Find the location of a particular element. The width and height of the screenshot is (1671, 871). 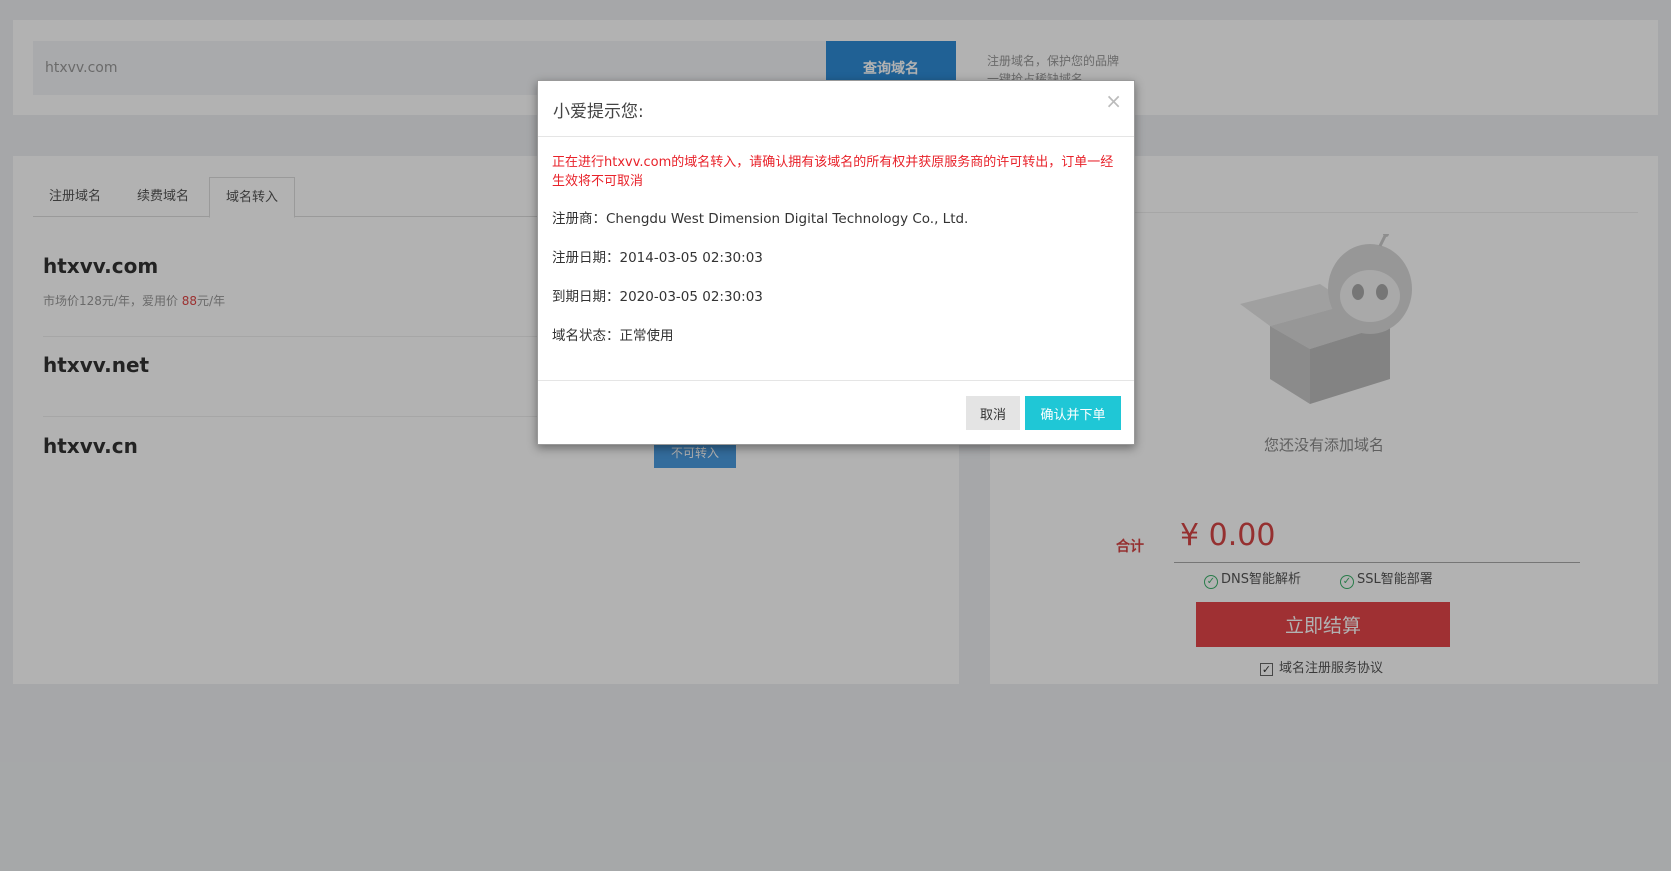

domain-status: 域名状态：正常使用 is located at coordinates (613, 336).